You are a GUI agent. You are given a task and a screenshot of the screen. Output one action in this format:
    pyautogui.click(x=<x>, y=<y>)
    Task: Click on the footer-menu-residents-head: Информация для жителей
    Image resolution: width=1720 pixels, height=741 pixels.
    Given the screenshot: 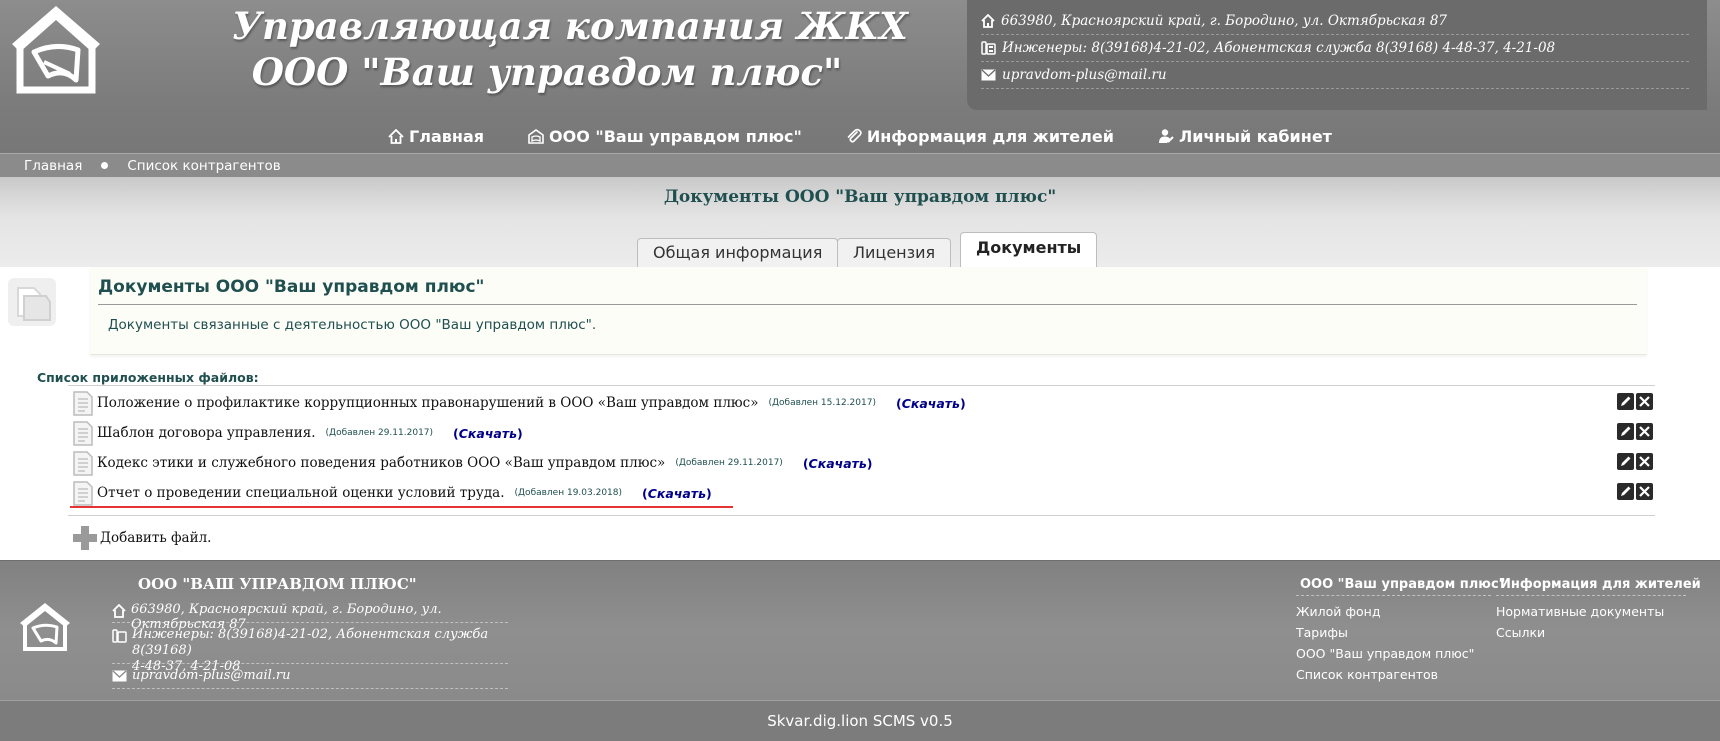 What is the action you would take?
    pyautogui.click(x=1598, y=586)
    